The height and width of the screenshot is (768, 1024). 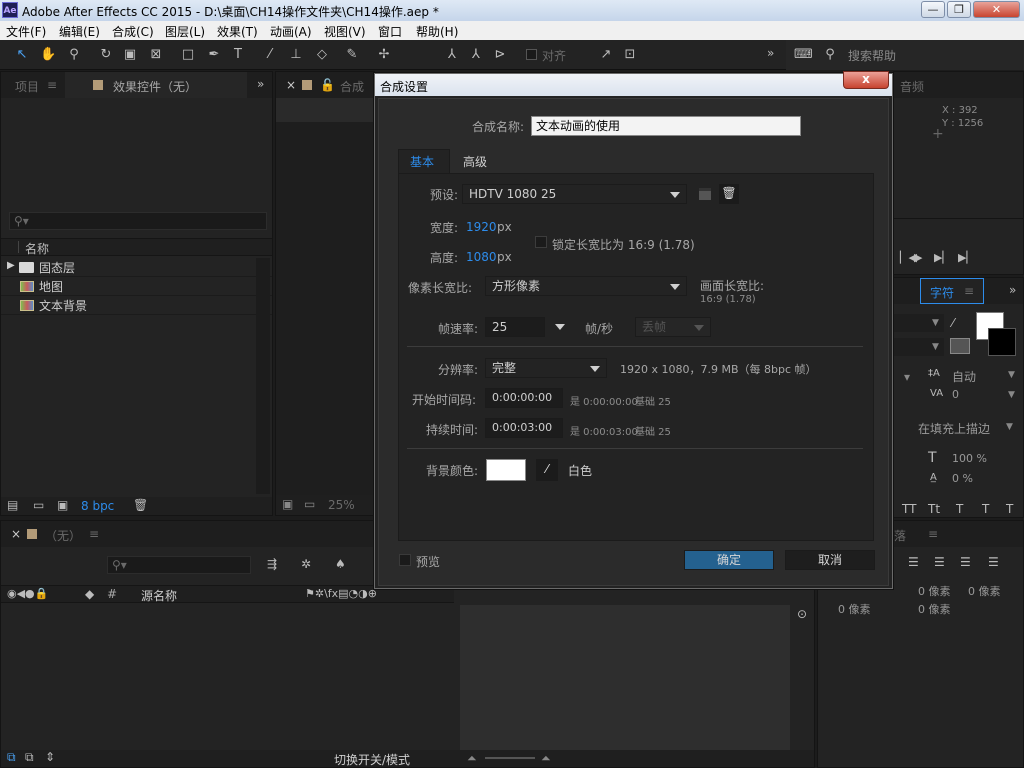 I want to click on menu-window: 窗口, so click(x=390, y=31).